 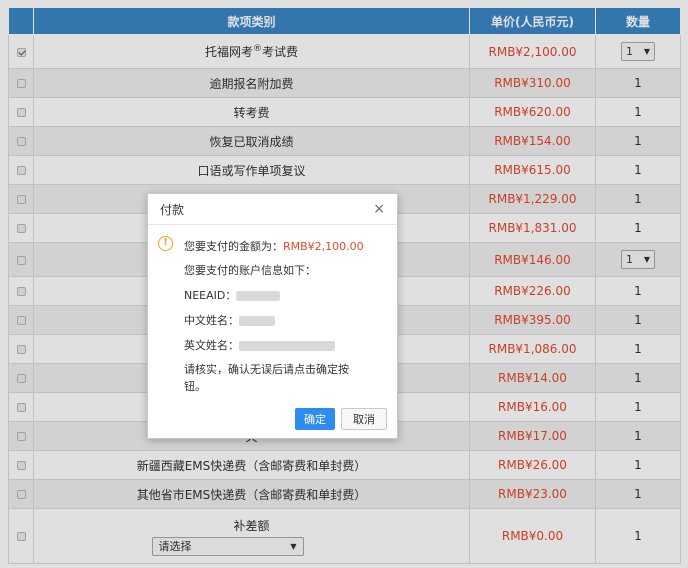 I want to click on amount-line: 您要支付的金额为：RMB¥2,100.00, so click(x=274, y=246).